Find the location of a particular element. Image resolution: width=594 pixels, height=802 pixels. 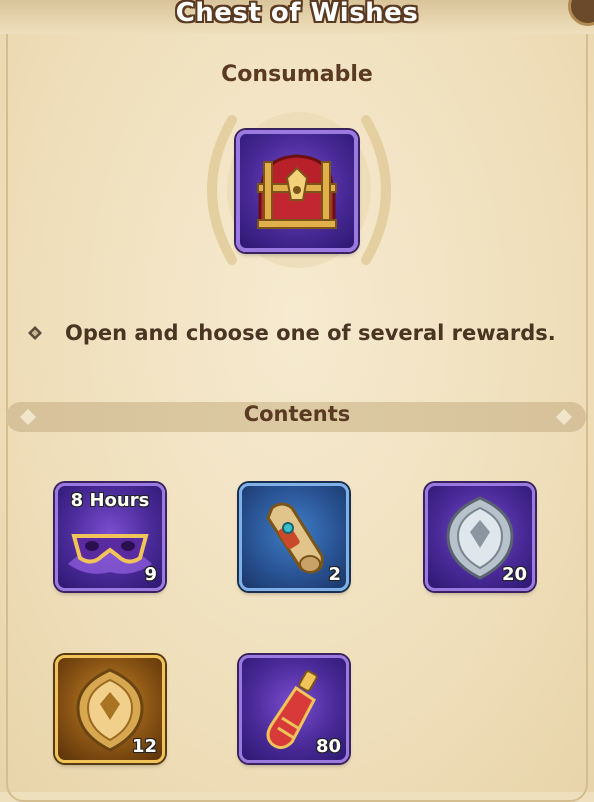

reward-item: 8 Hours 9 is located at coordinates (110, 537).